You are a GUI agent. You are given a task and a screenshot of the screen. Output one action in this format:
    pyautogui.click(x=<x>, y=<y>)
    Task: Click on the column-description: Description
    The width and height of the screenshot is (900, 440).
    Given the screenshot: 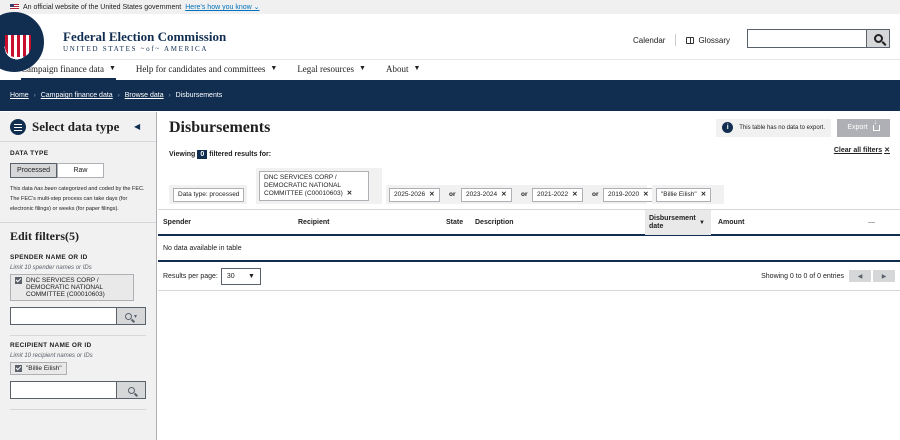 What is the action you would take?
    pyautogui.click(x=494, y=222)
    